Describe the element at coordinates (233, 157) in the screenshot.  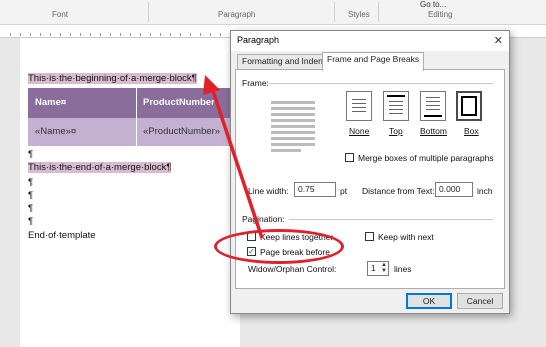
I see `annotation-arrow-icon` at that location.